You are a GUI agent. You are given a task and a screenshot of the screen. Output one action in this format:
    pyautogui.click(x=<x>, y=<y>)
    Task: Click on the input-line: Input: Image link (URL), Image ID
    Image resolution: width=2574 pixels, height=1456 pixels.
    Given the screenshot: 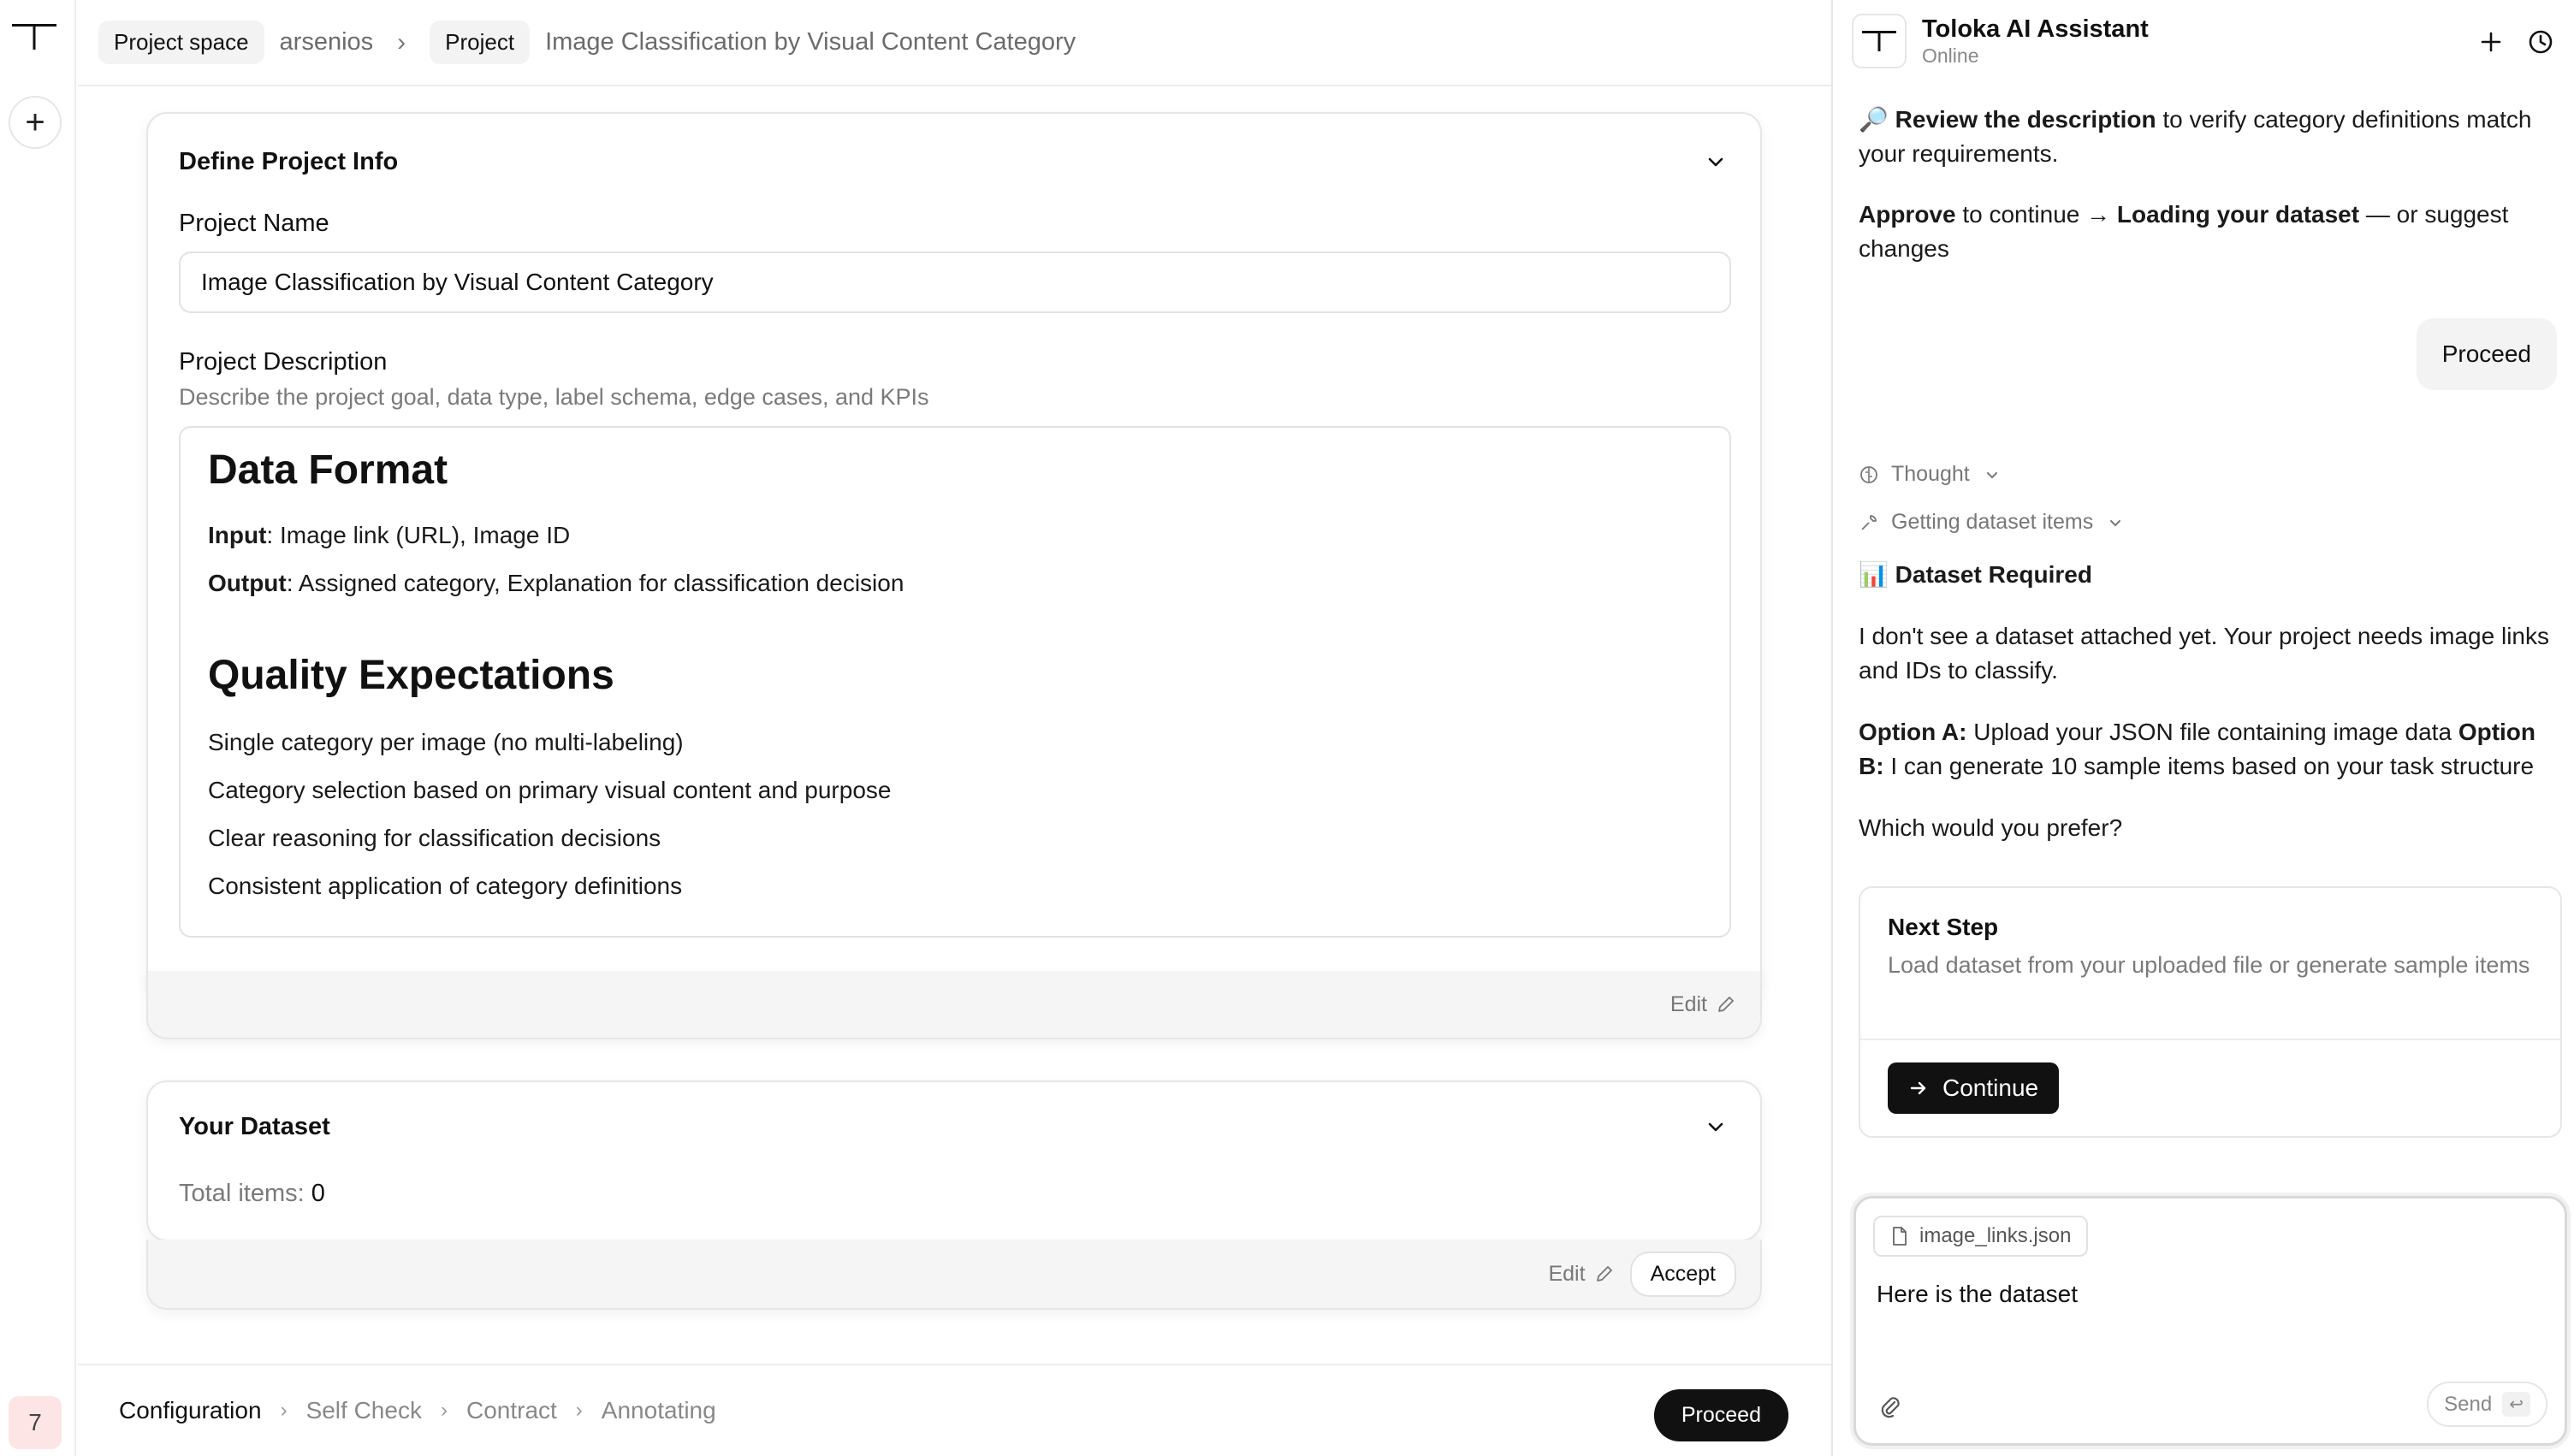 What is the action you would take?
    pyautogui.click(x=389, y=535)
    